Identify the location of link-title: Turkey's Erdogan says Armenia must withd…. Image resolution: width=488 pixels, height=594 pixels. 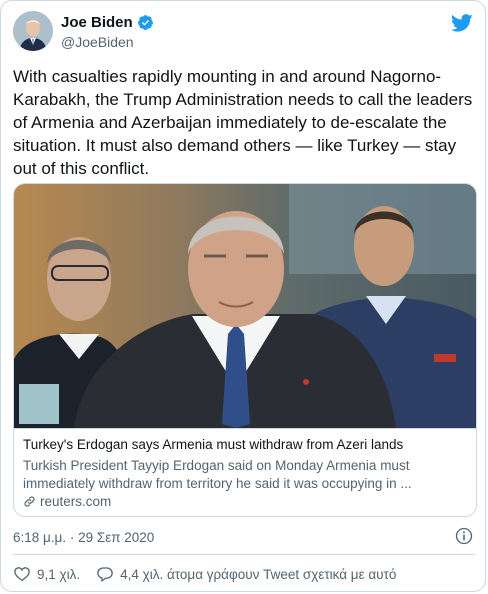
(213, 444).